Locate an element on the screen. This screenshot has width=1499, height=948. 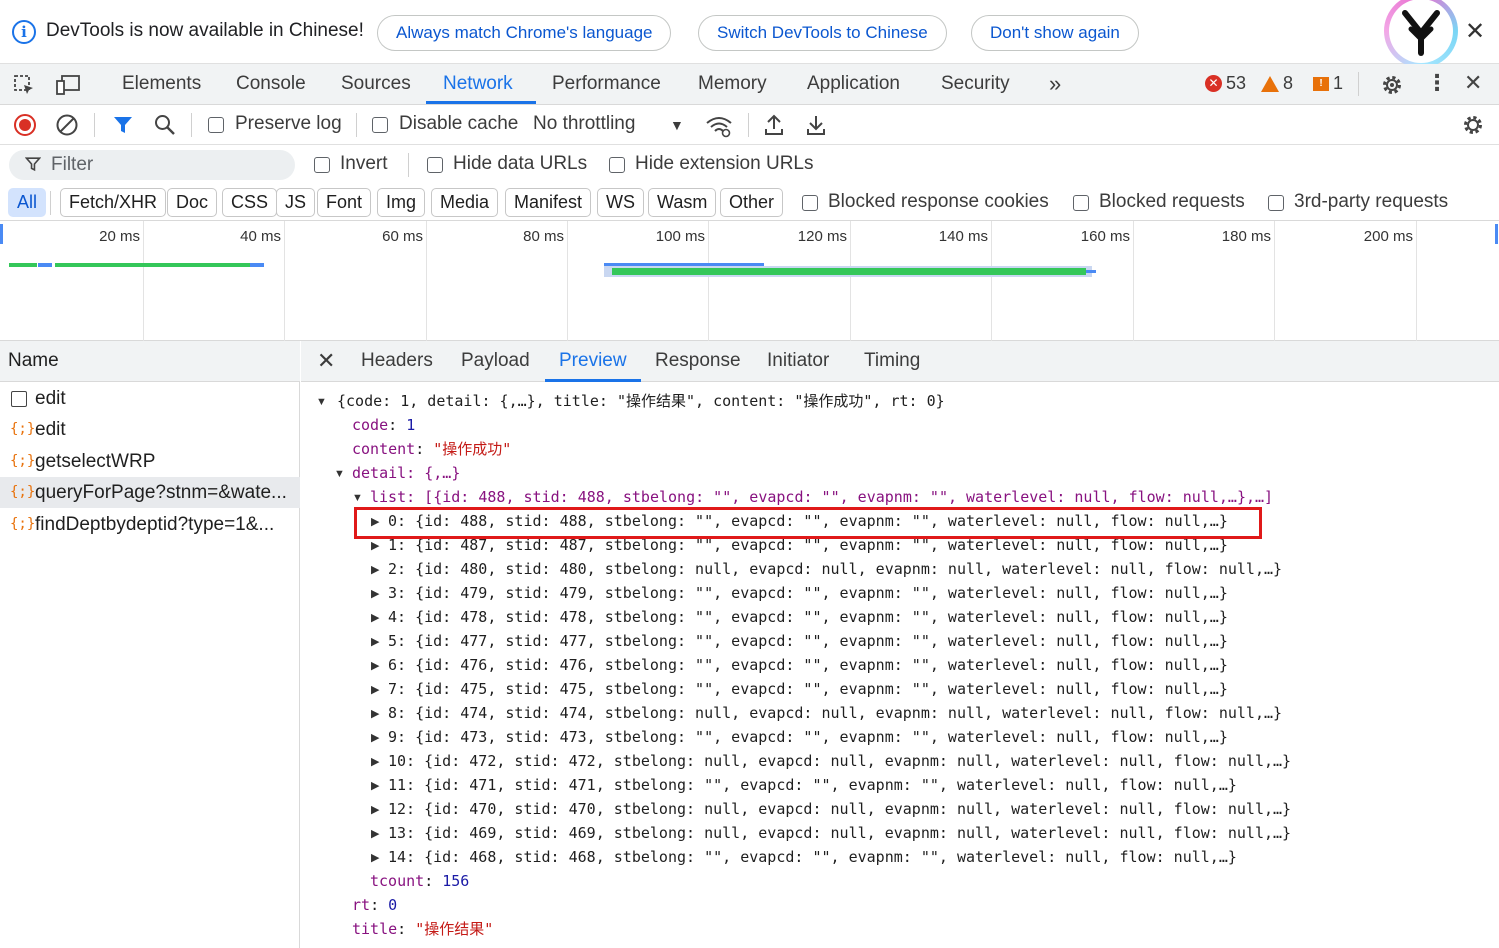
request-row: {;} getselectWRP is located at coordinates (150, 461).